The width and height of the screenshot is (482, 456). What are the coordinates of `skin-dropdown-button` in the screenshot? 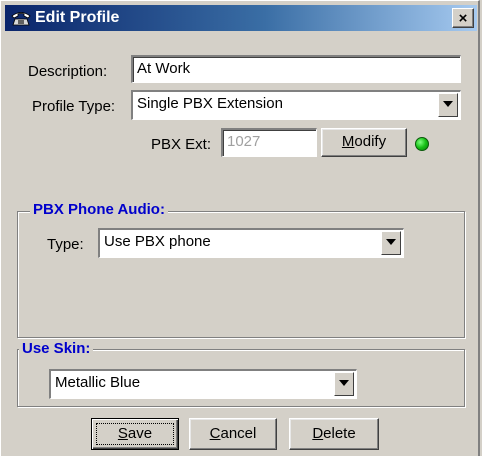 It's located at (344, 384).